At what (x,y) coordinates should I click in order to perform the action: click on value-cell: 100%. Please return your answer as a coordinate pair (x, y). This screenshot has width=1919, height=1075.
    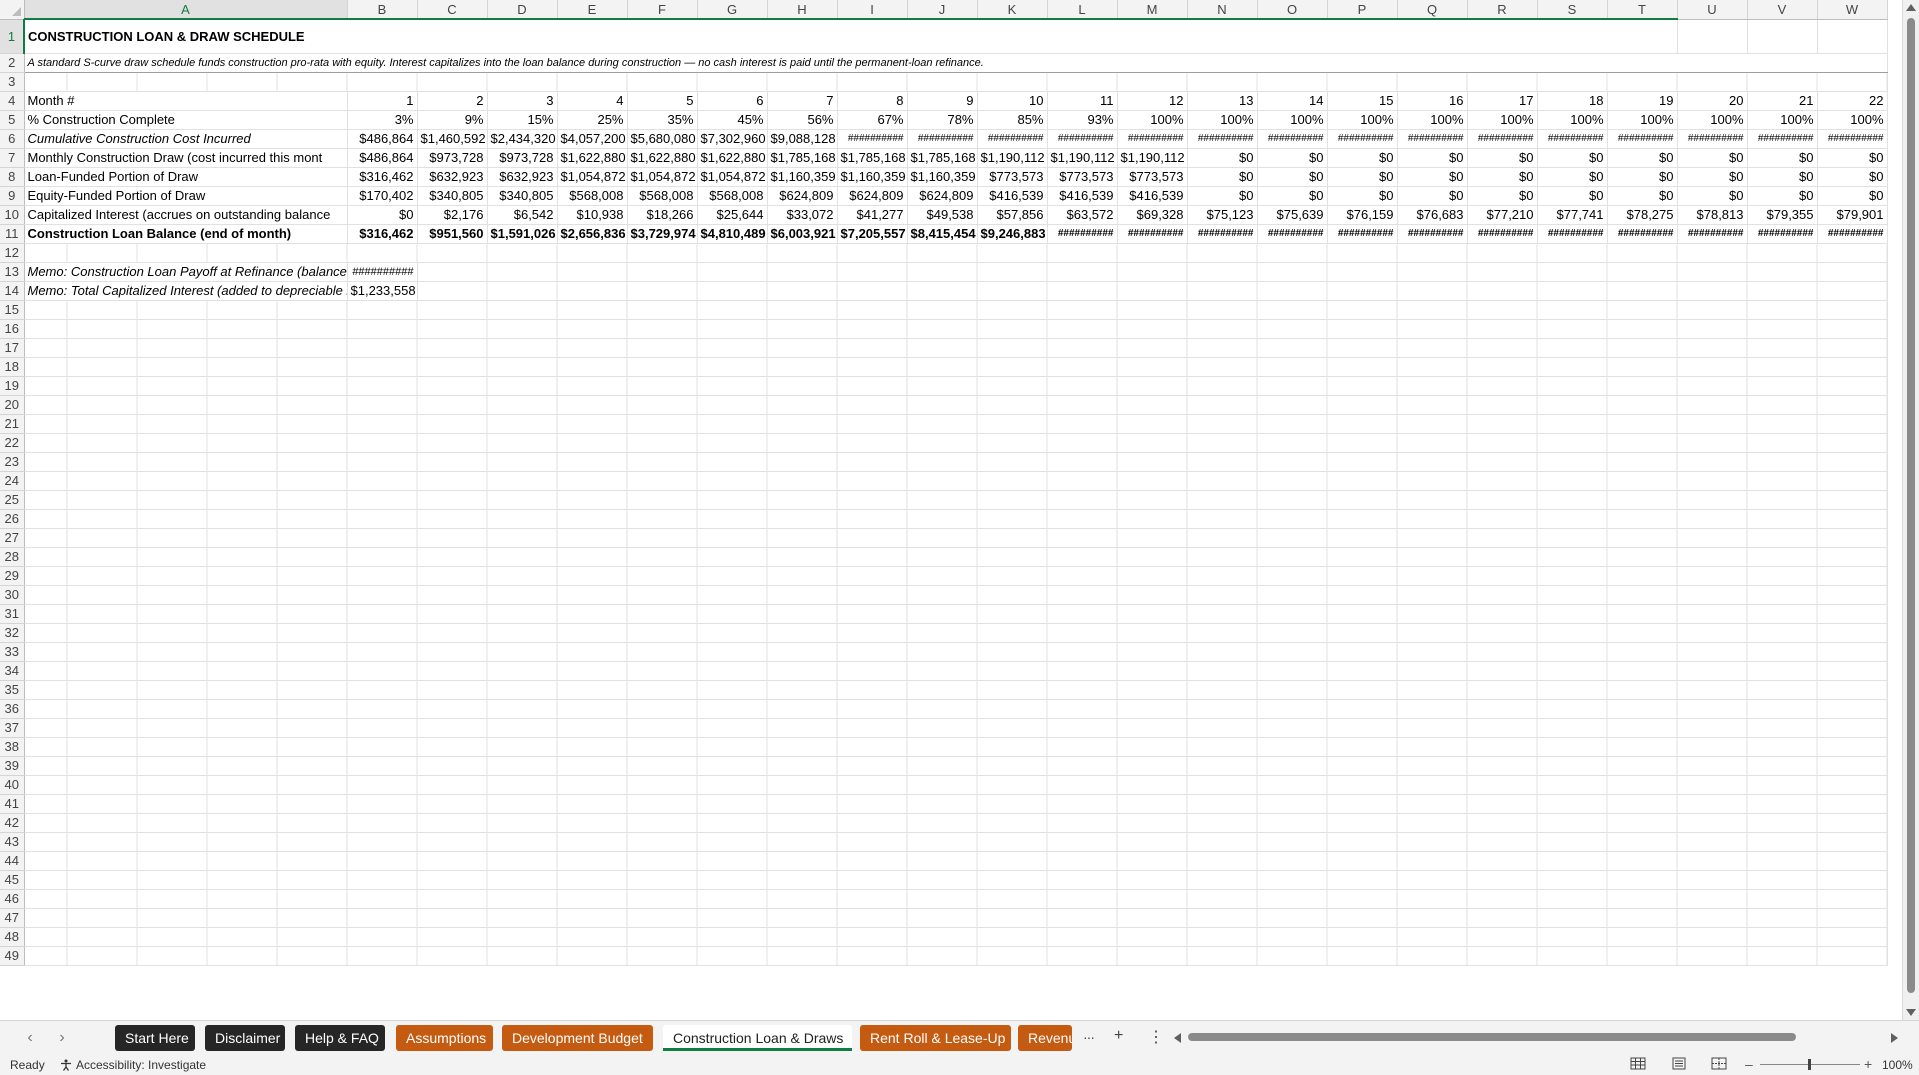
    Looking at the image, I should click on (1362, 120).